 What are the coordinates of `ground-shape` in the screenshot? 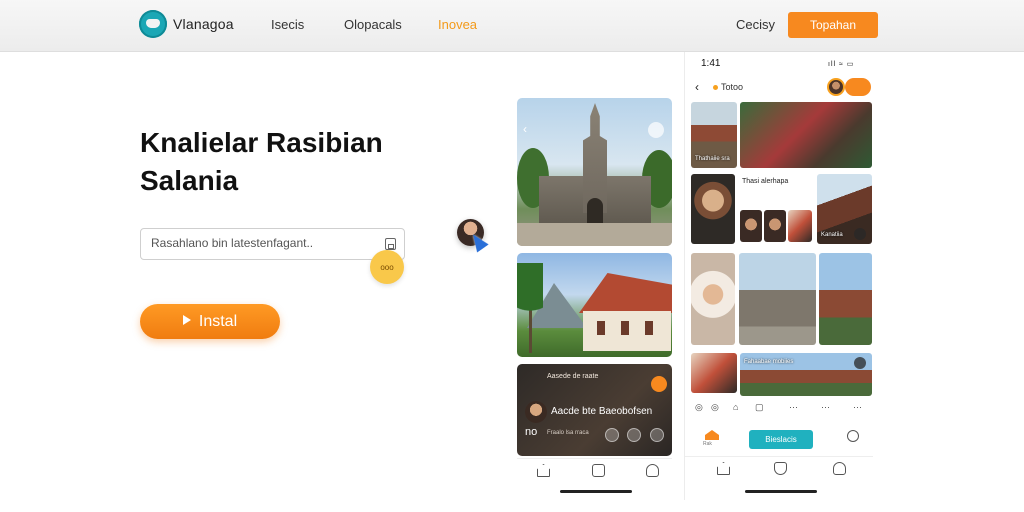 It's located at (594, 234).